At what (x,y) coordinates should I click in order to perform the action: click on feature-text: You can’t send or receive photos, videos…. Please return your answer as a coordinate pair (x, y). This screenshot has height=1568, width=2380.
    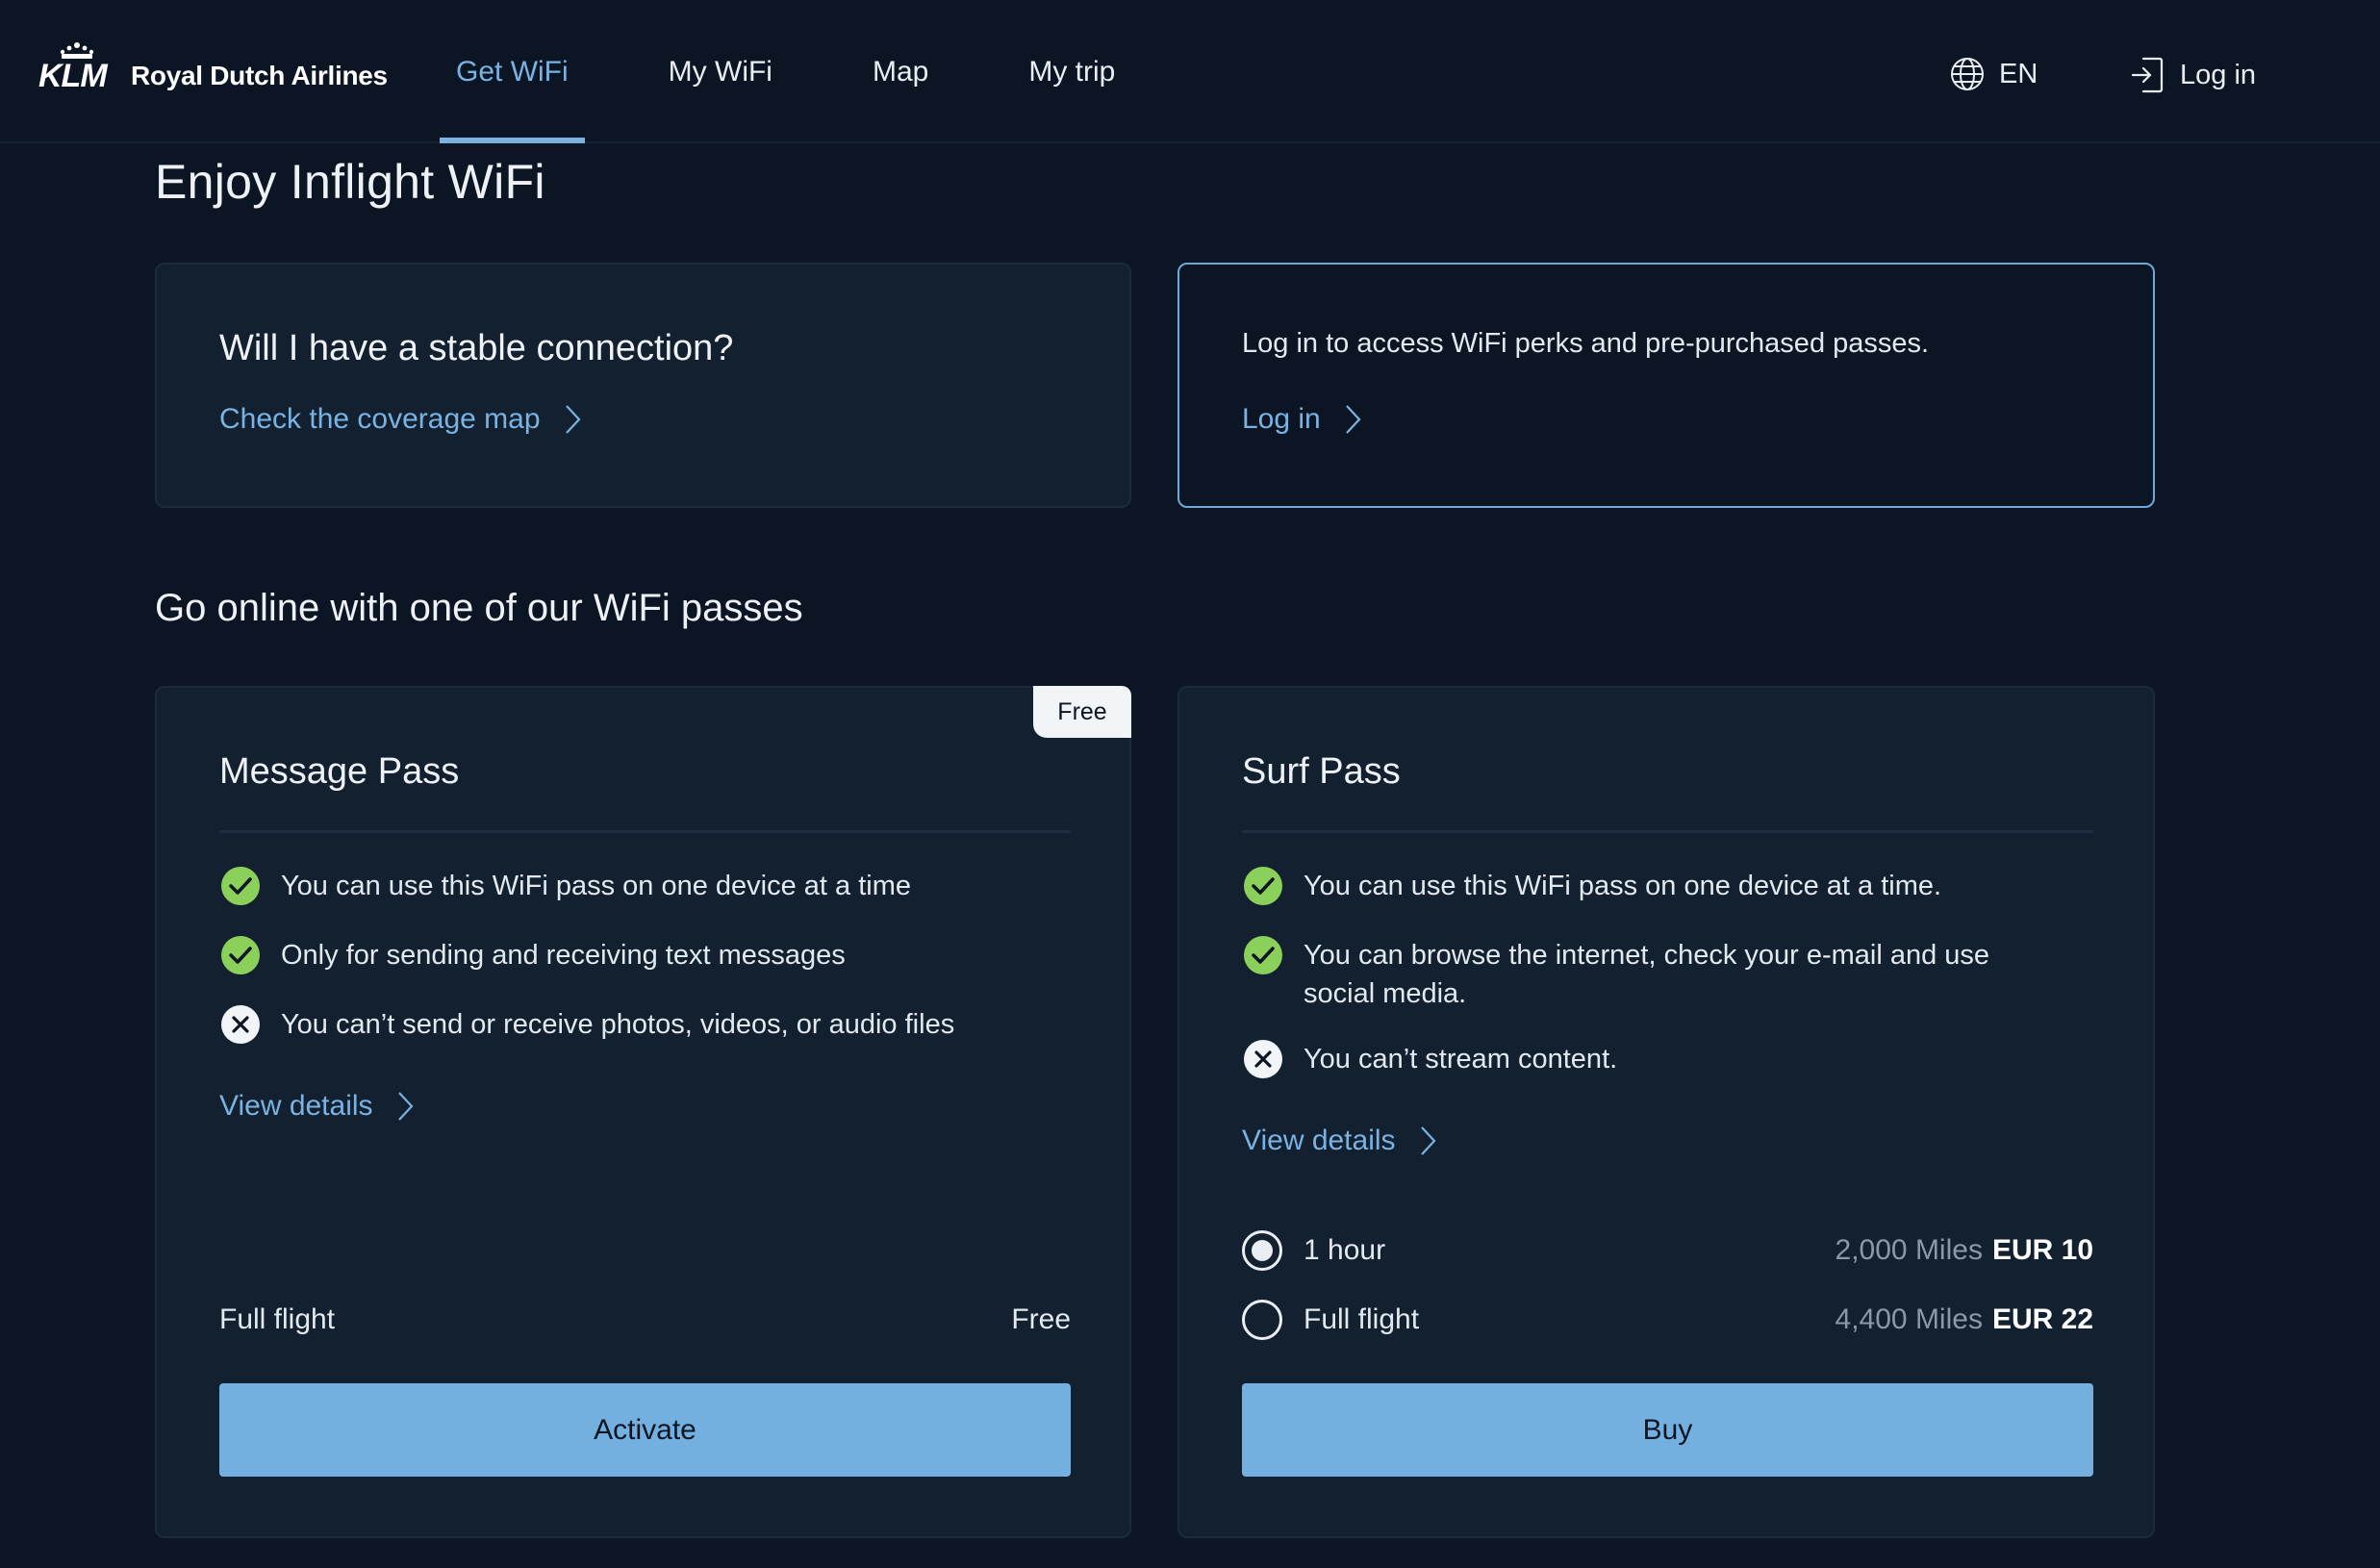
    Looking at the image, I should click on (618, 1024).